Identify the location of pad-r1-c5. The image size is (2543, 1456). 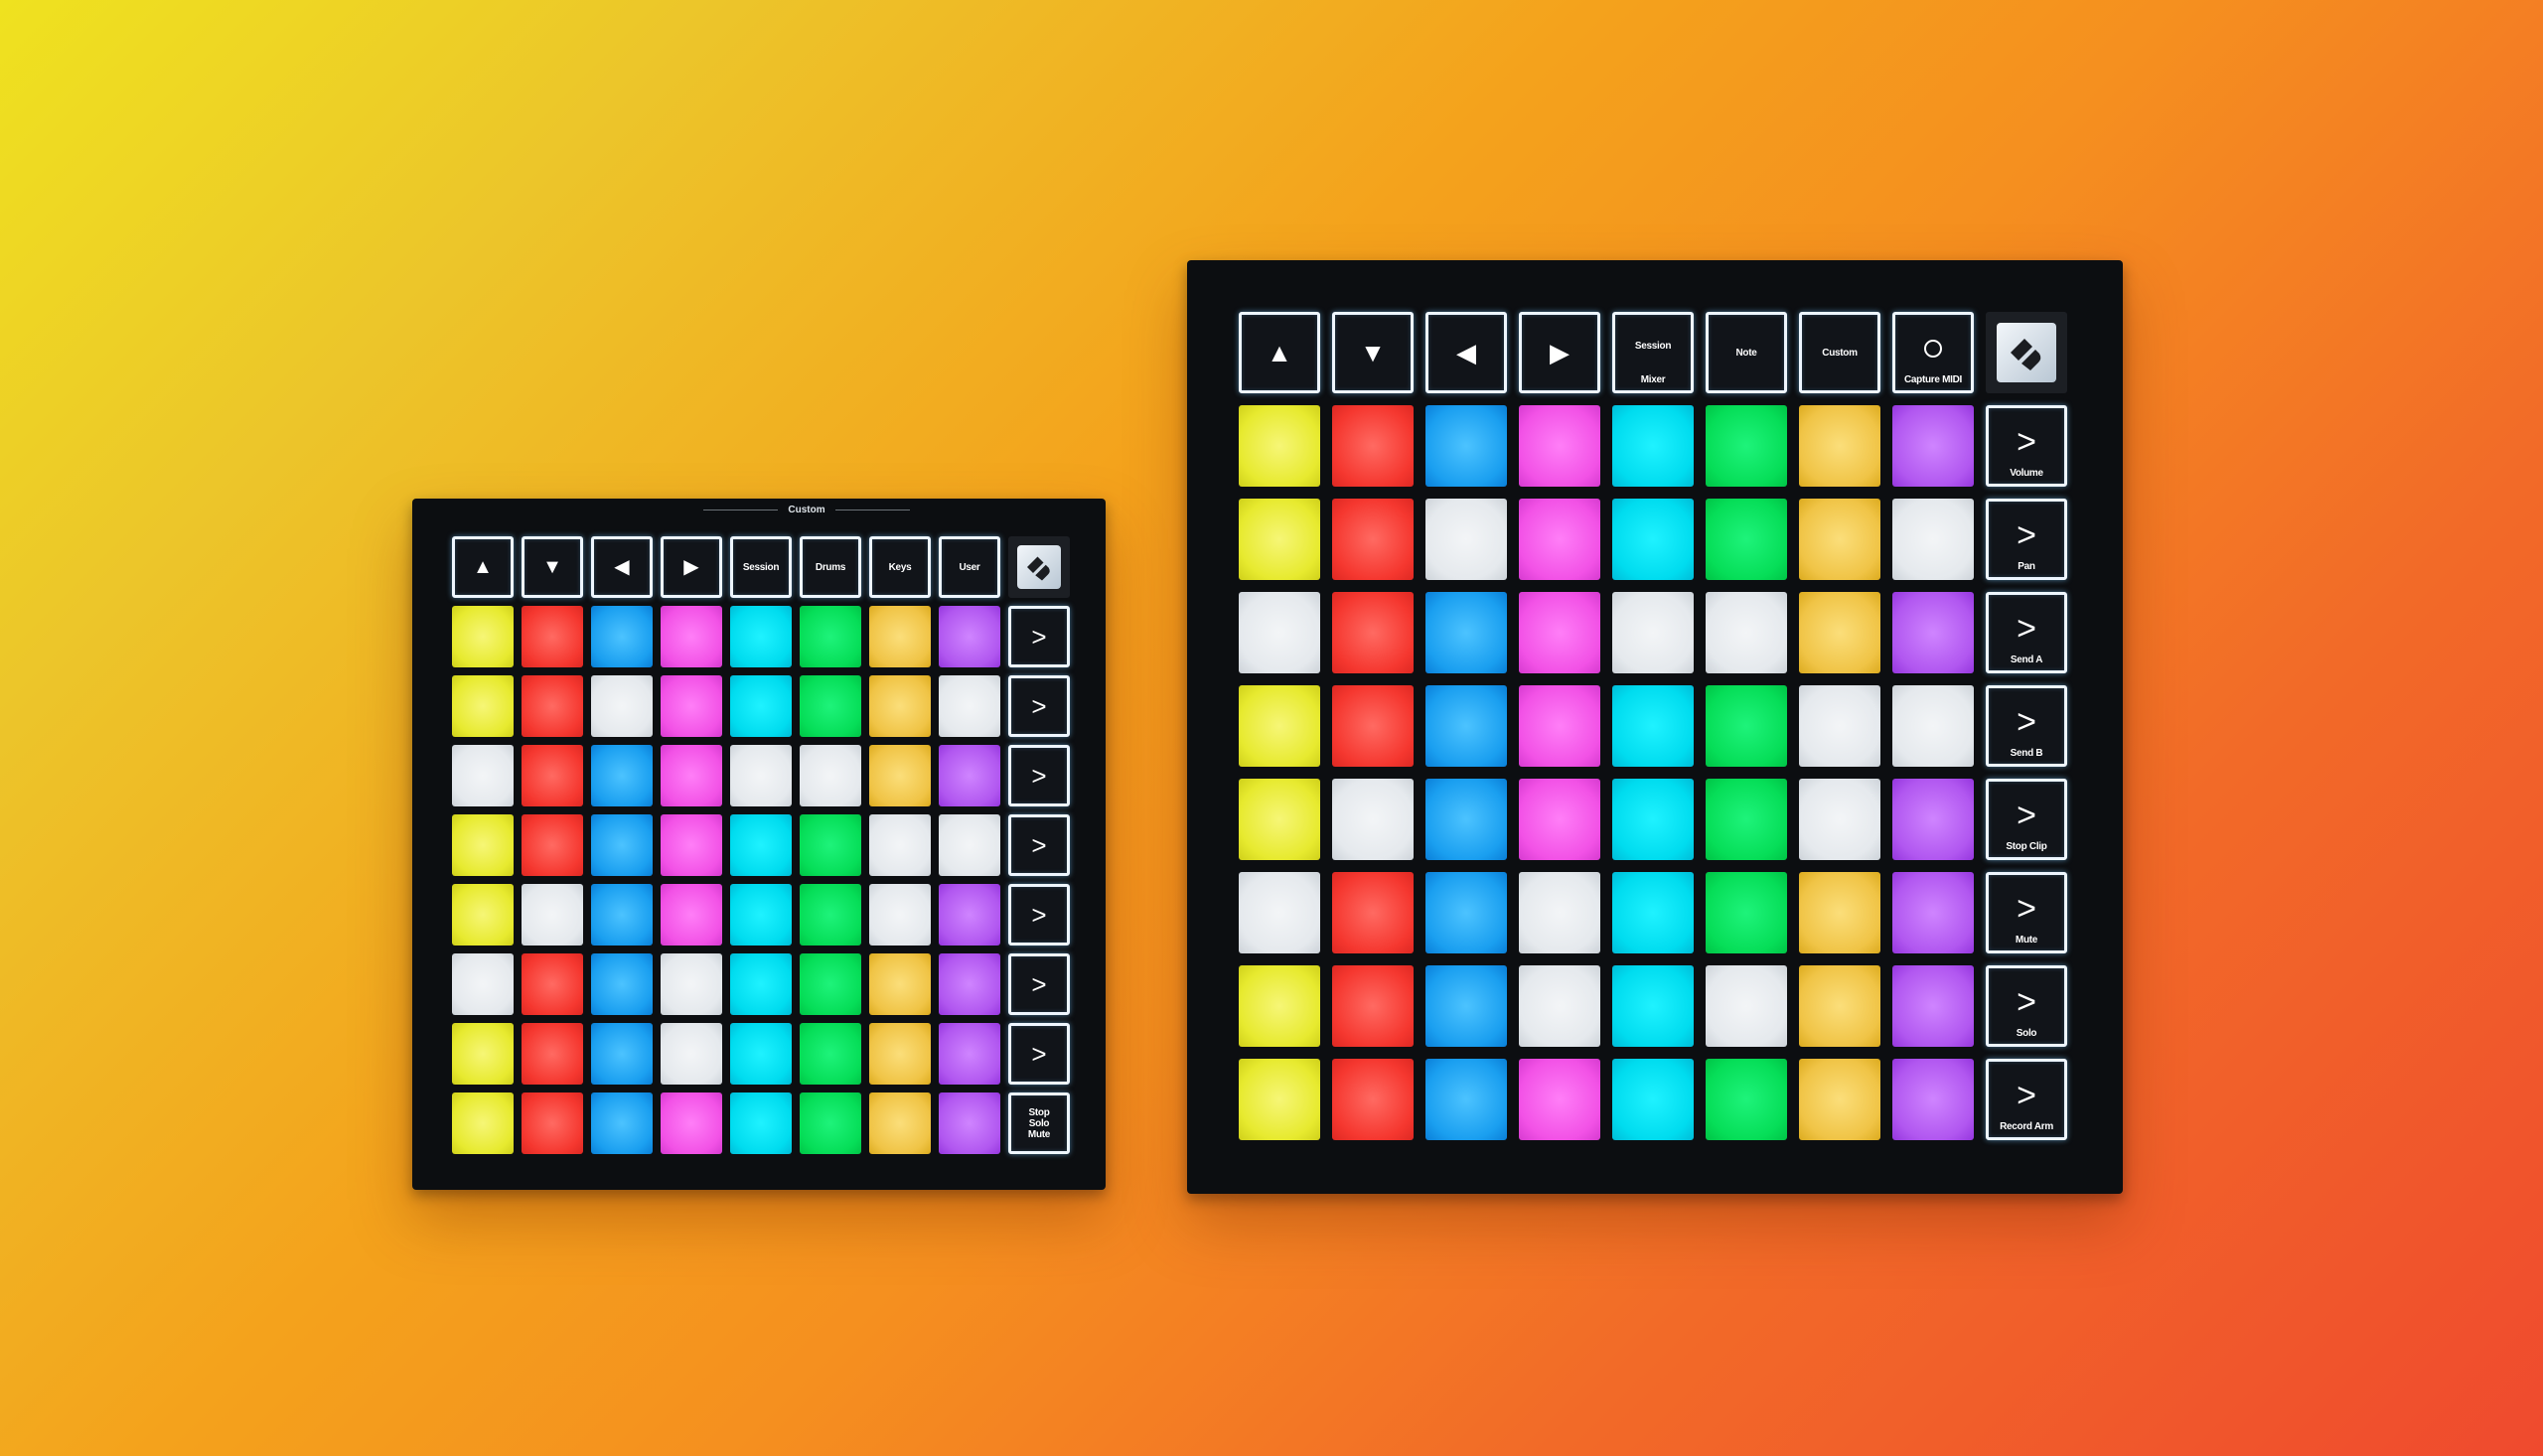
(1653, 446).